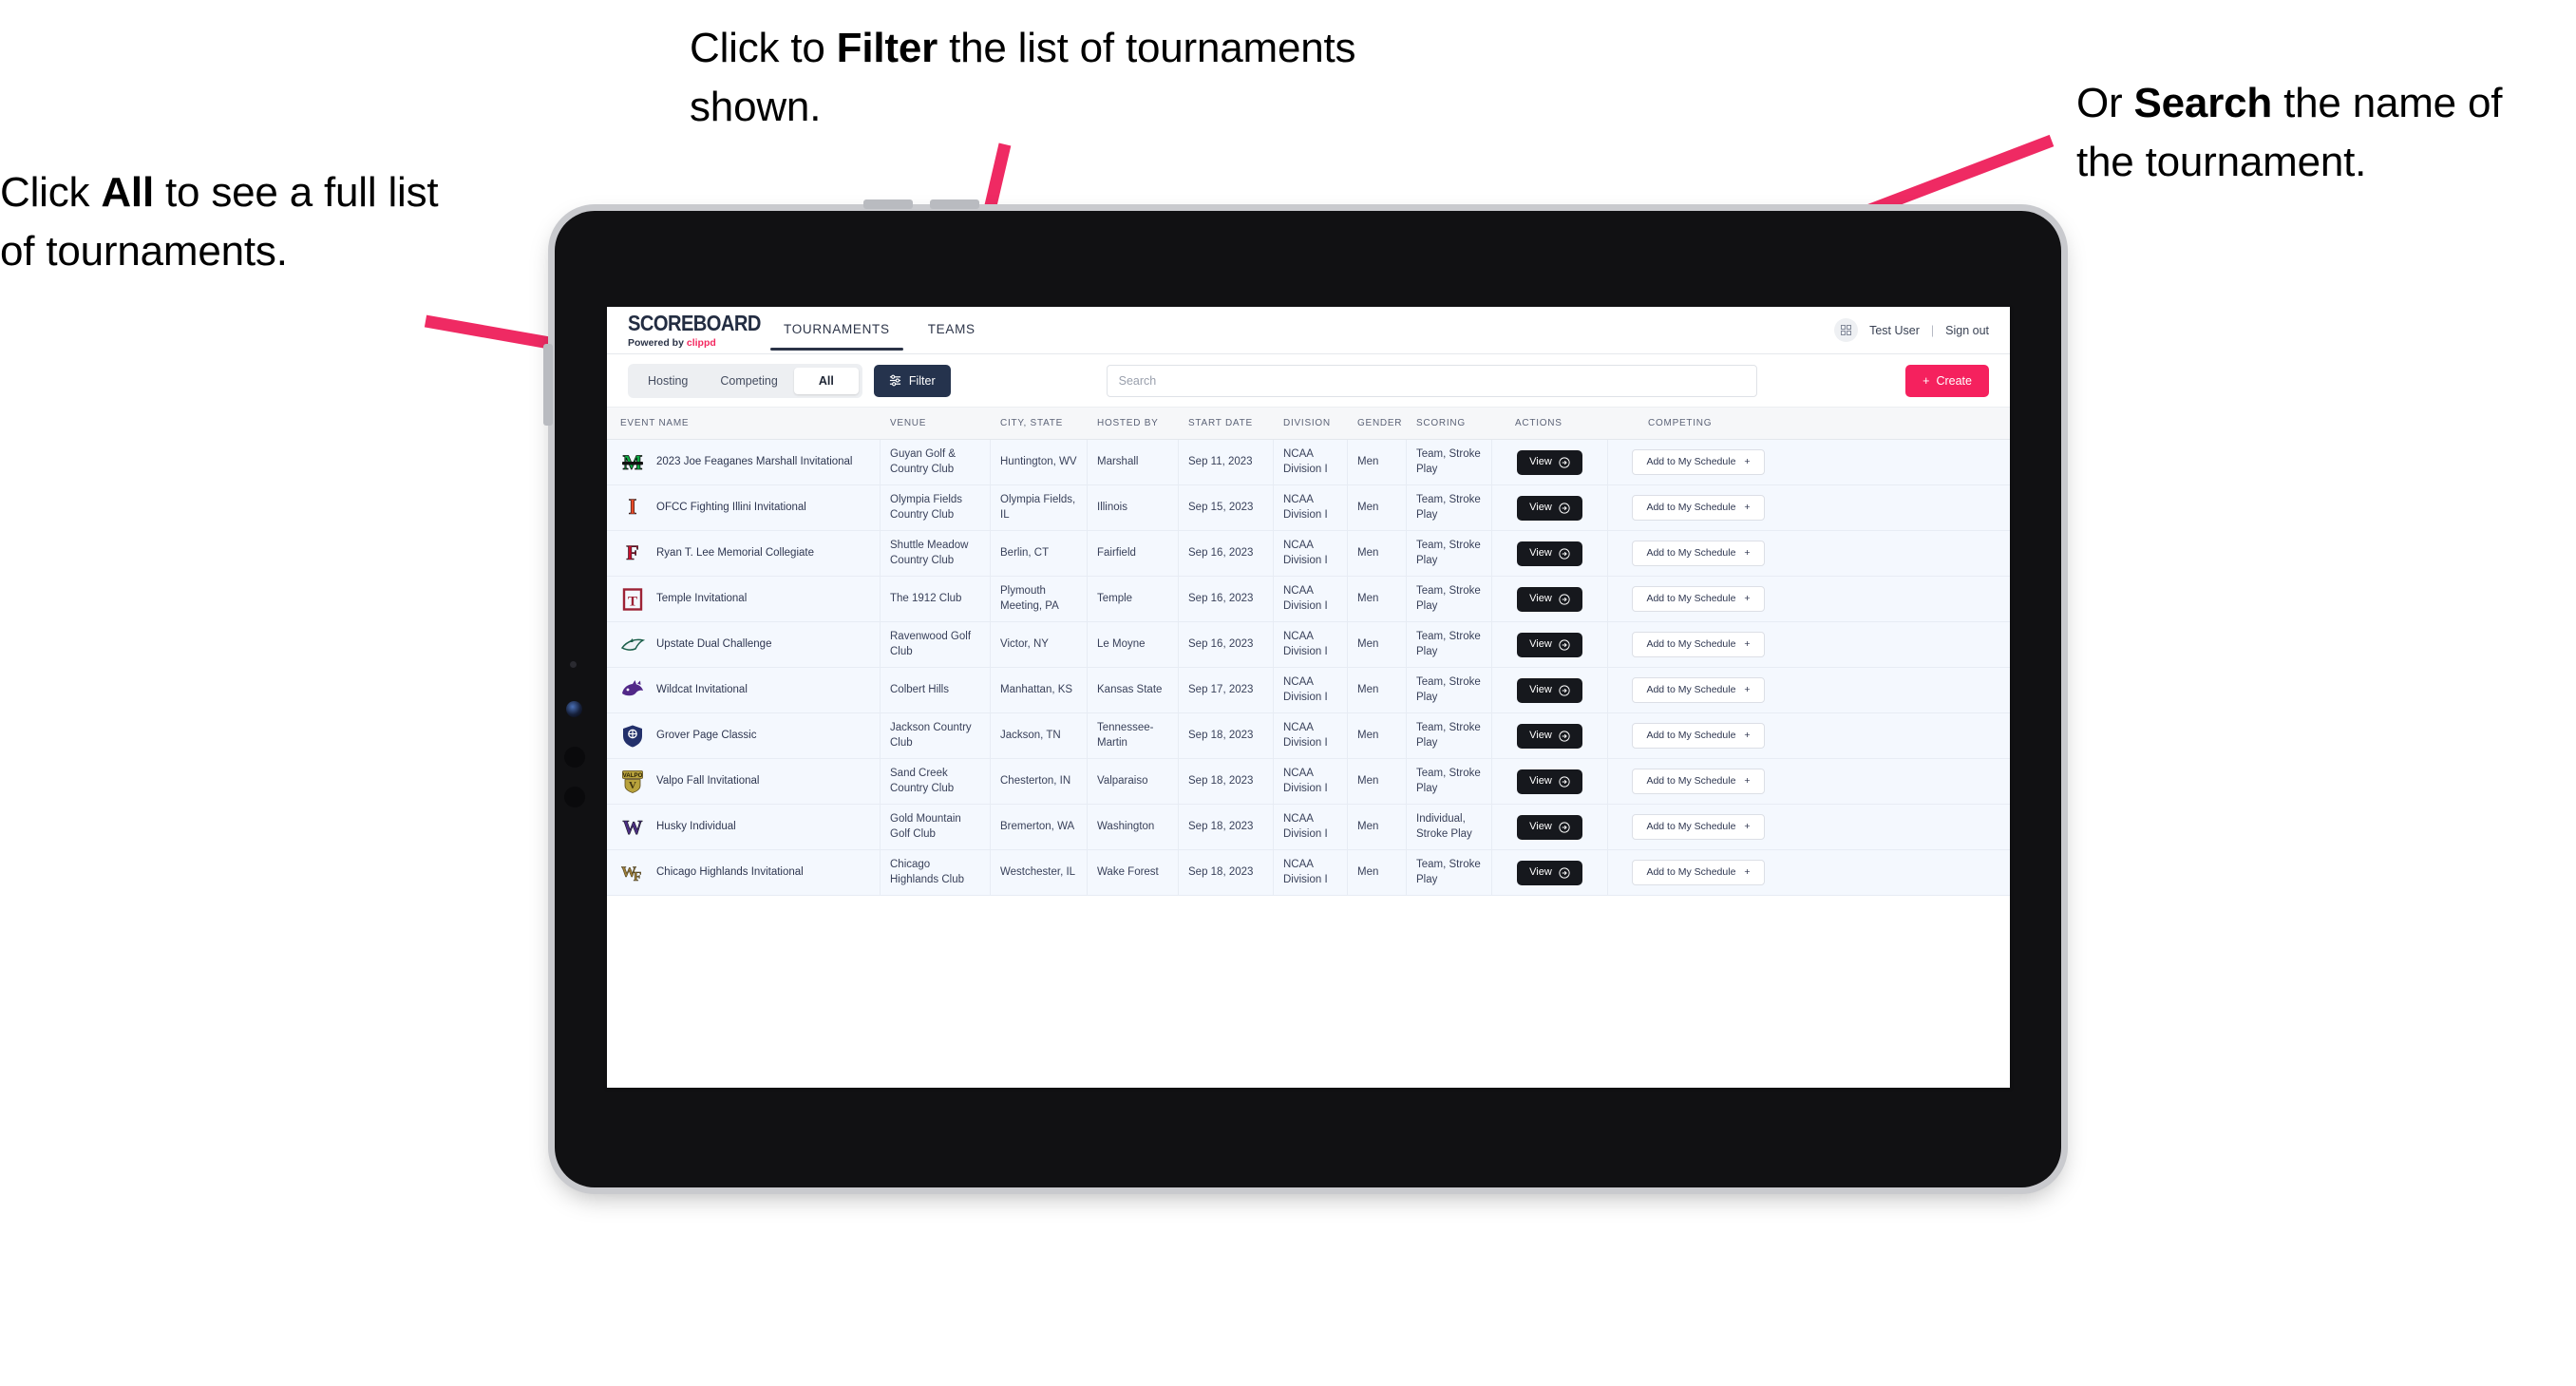 This screenshot has width=2576, height=1386. I want to click on event-name-text: Grover Page Classic, so click(706, 735).